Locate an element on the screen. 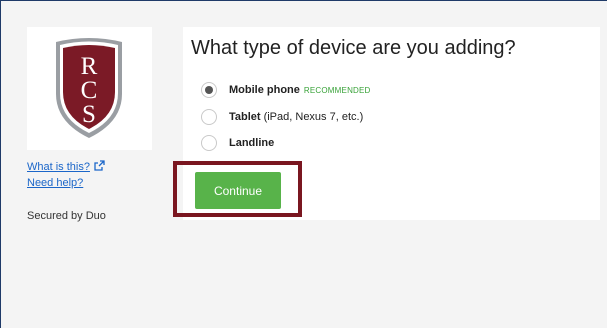 The width and height of the screenshot is (607, 328). svg-text: C is located at coordinates (89, 90).